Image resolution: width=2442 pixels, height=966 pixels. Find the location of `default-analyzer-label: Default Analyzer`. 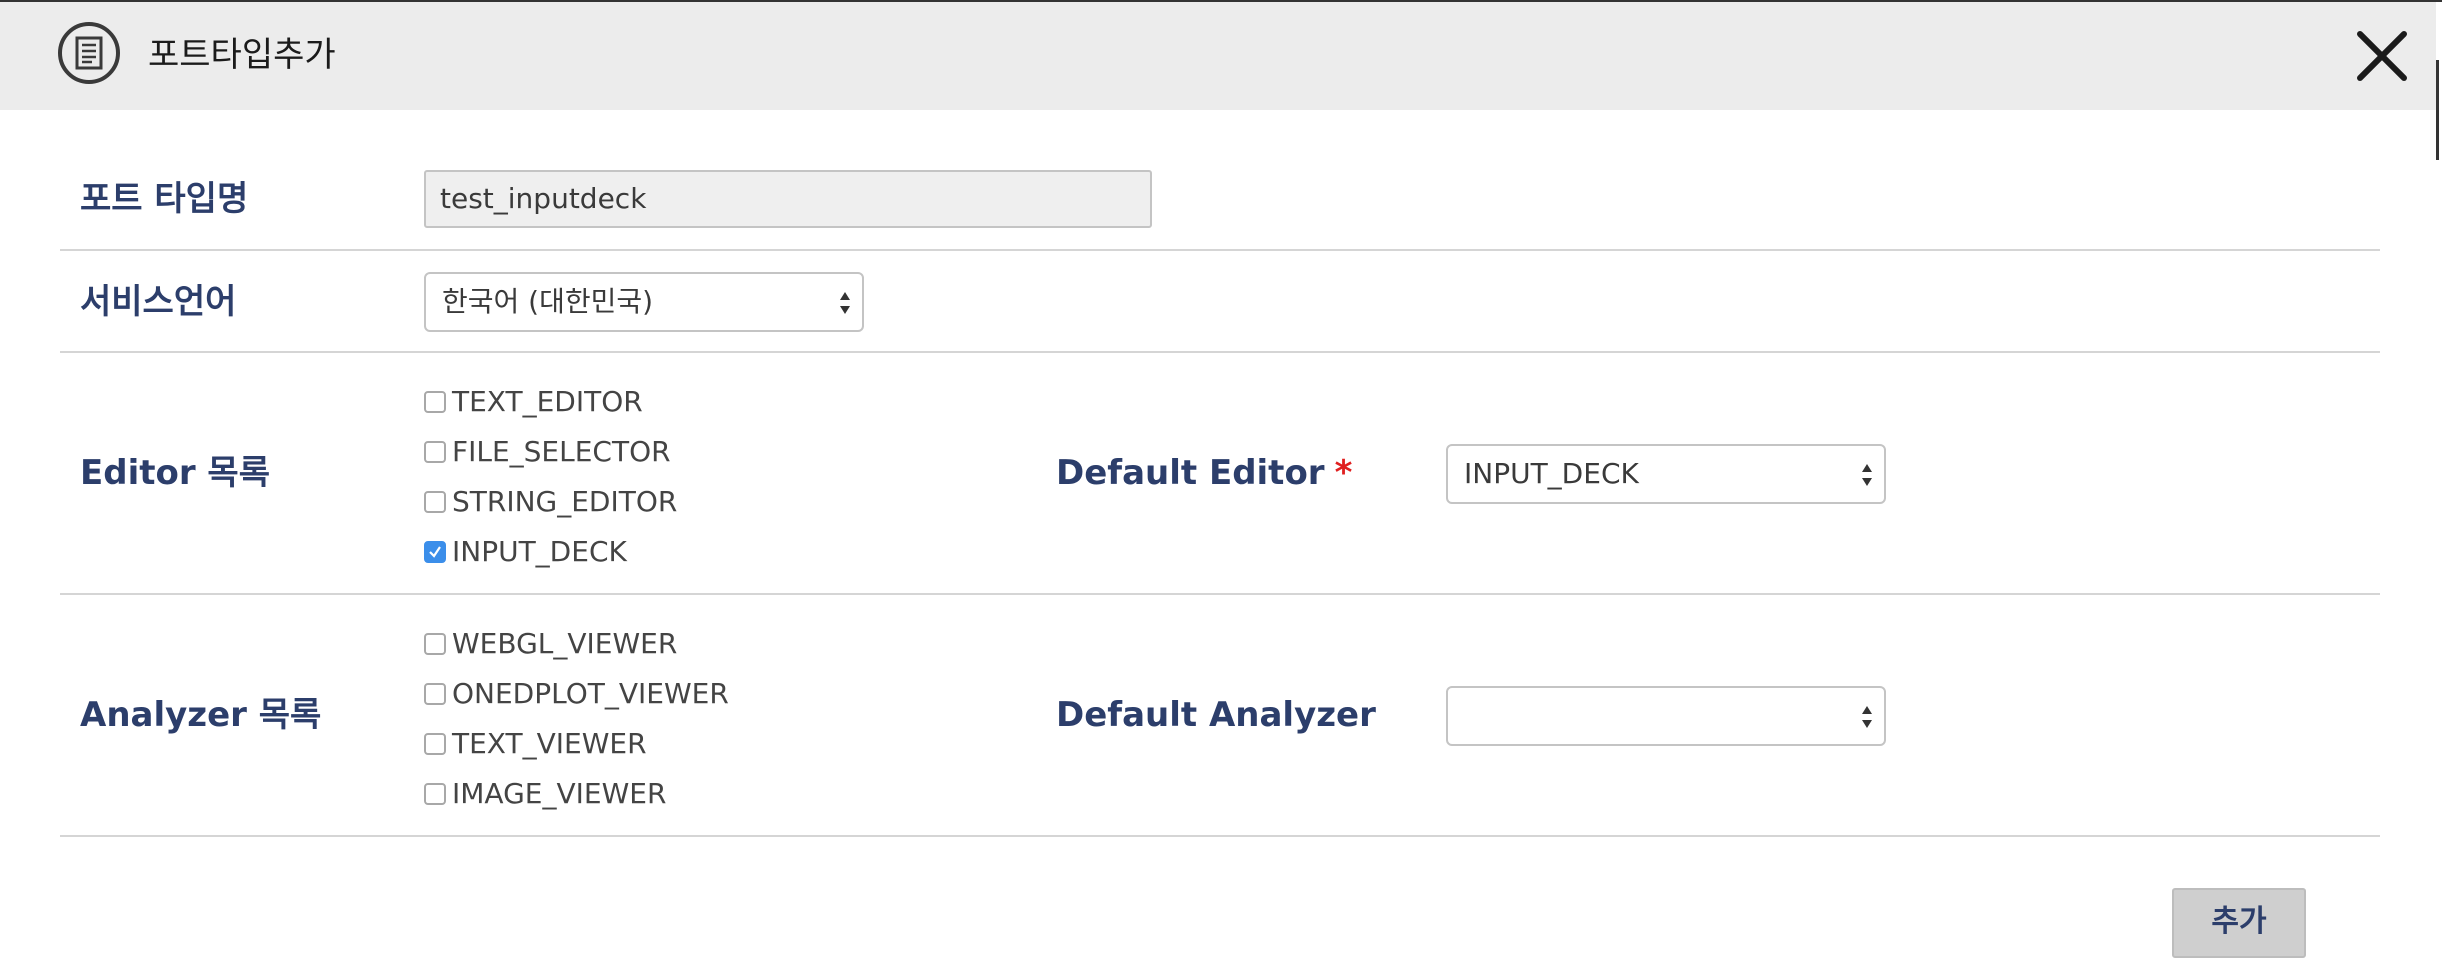

default-analyzer-label: Default Analyzer is located at coordinates (1216, 715).